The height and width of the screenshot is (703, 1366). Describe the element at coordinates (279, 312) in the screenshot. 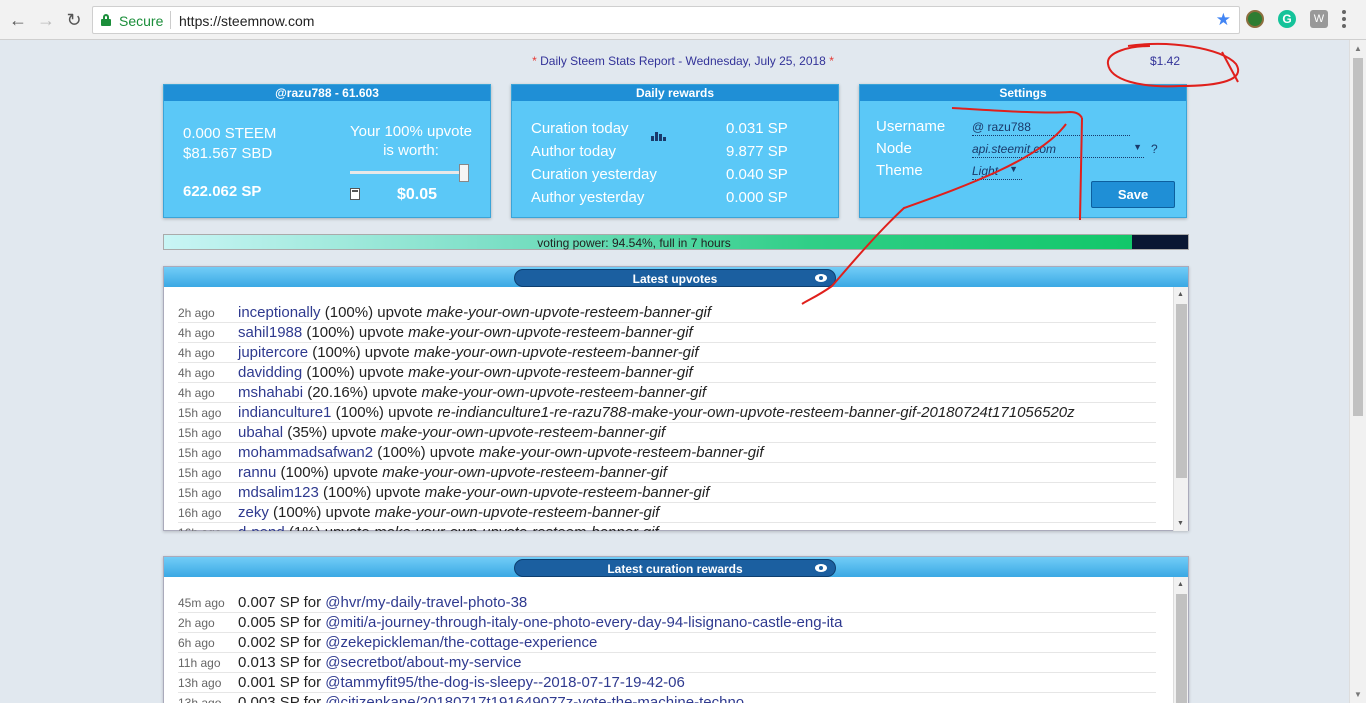

I see `voter-link: inceptionally` at that location.